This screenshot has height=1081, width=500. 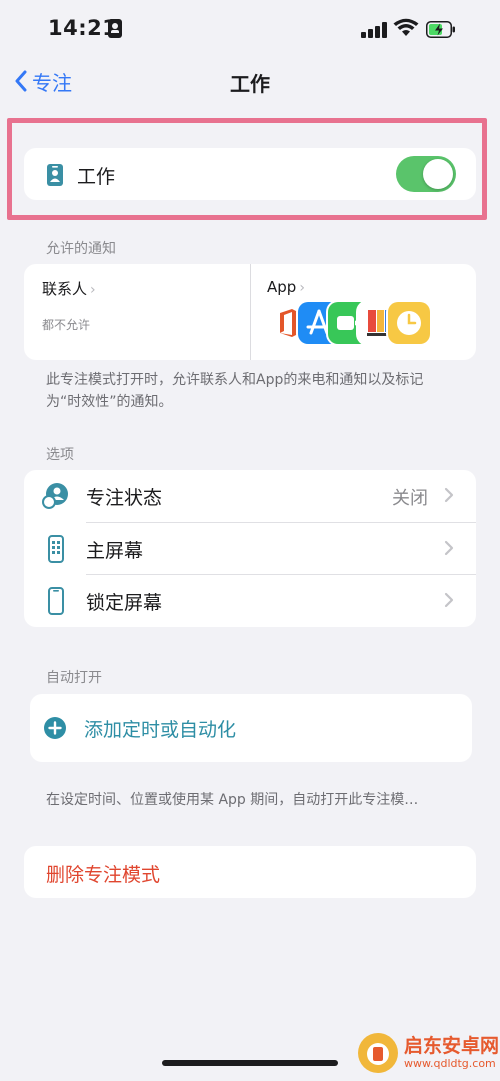 I want to click on focus-status-row: 专注状态 关闭, so click(x=250, y=496).